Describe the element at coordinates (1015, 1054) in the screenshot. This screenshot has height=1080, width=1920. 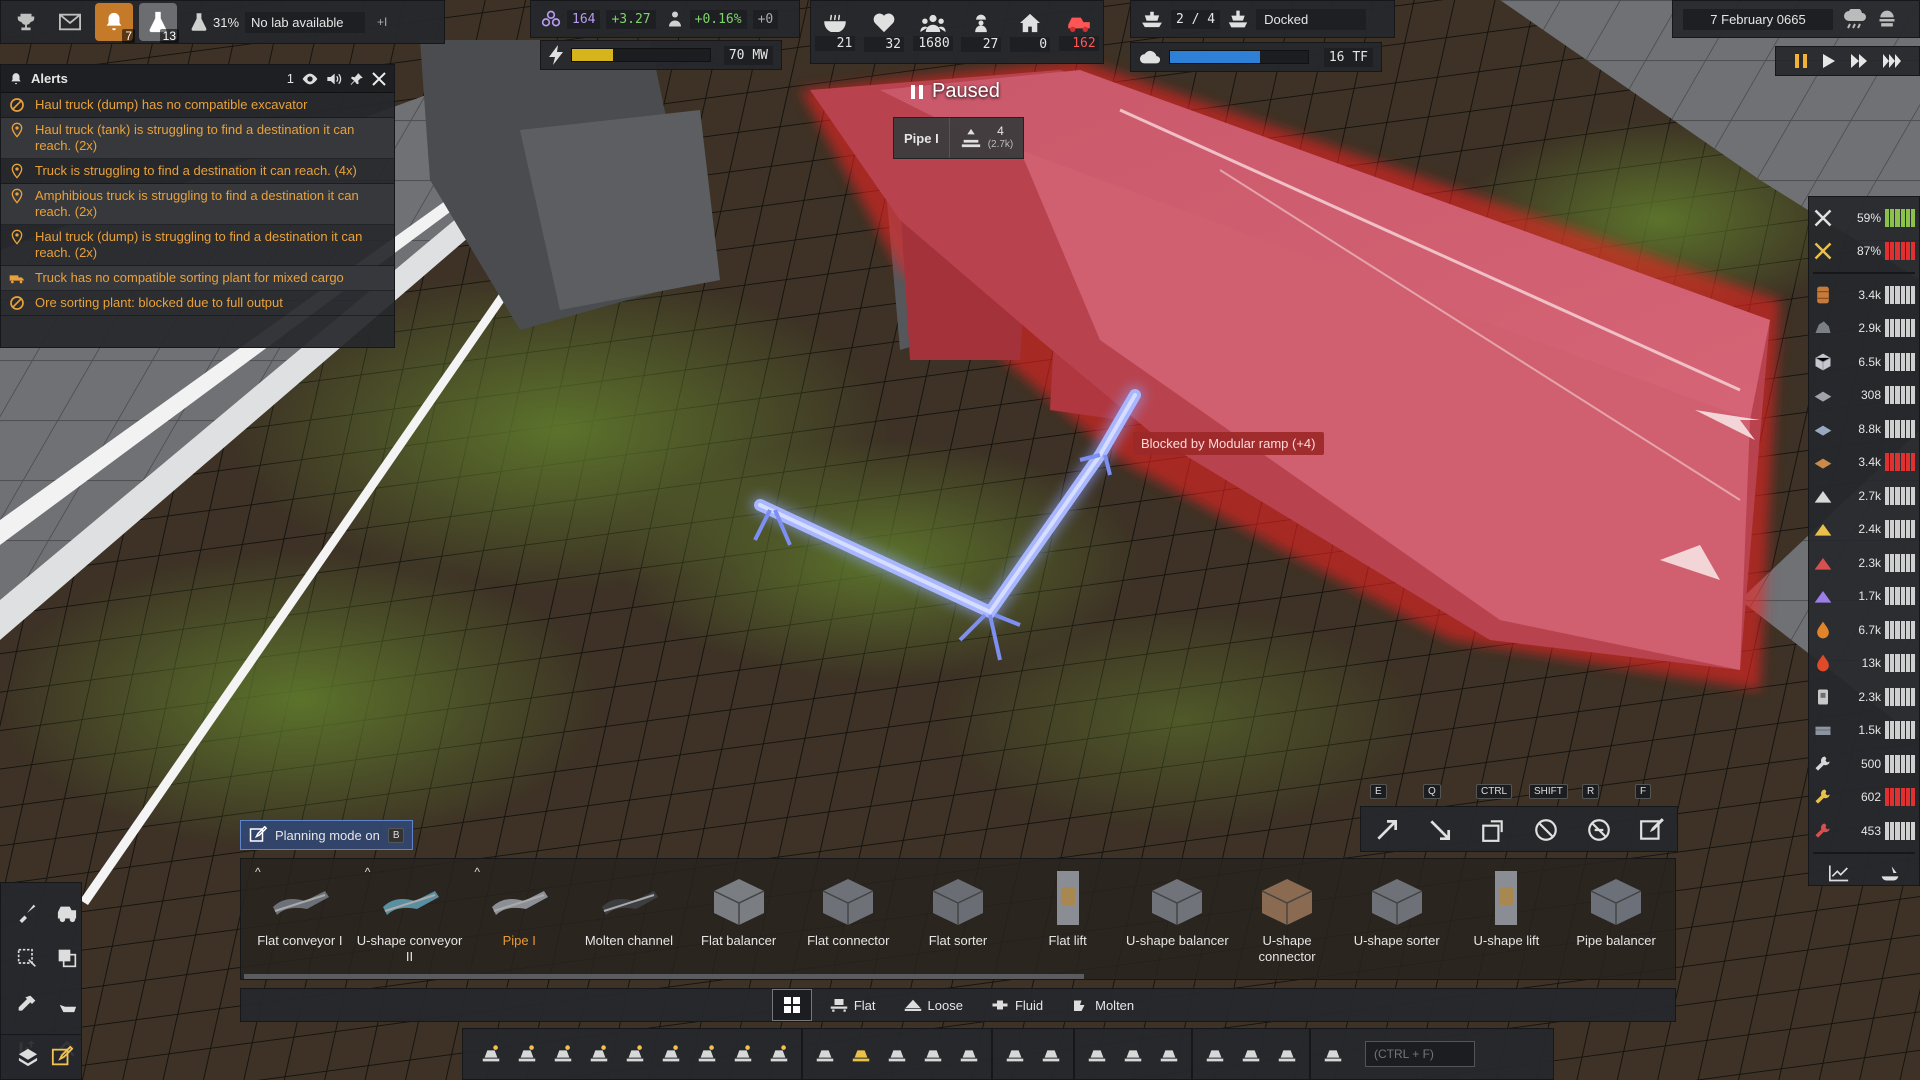
I see `bridge-icon` at that location.